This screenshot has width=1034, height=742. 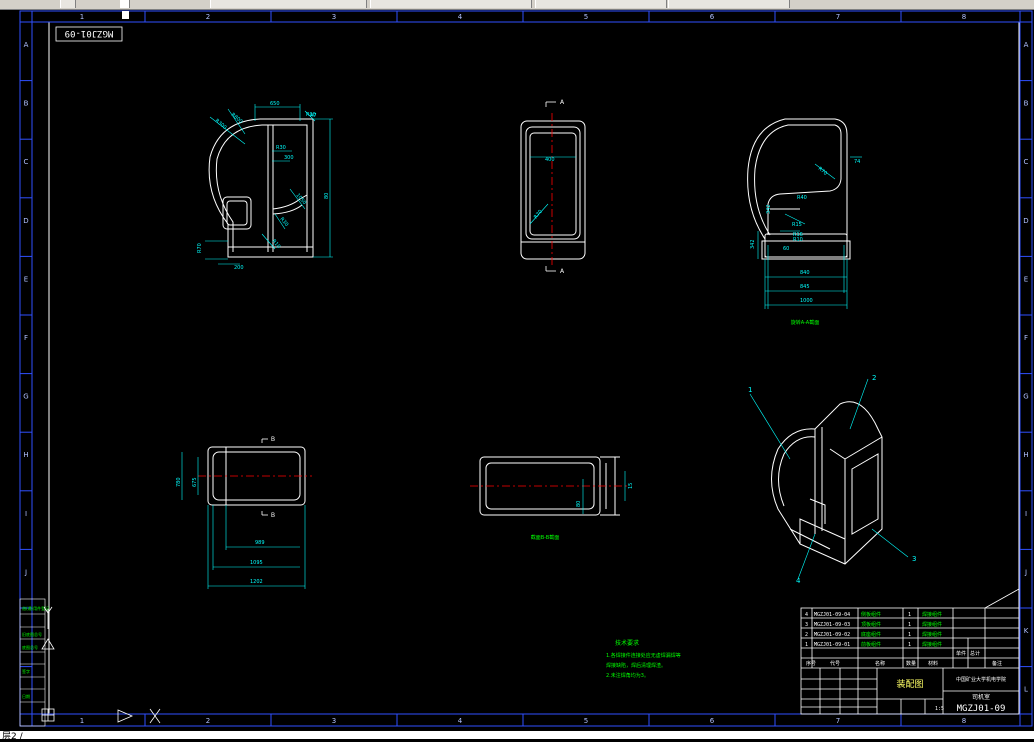 I want to click on part-code: MGZJ01-09-01, so click(x=832, y=645).